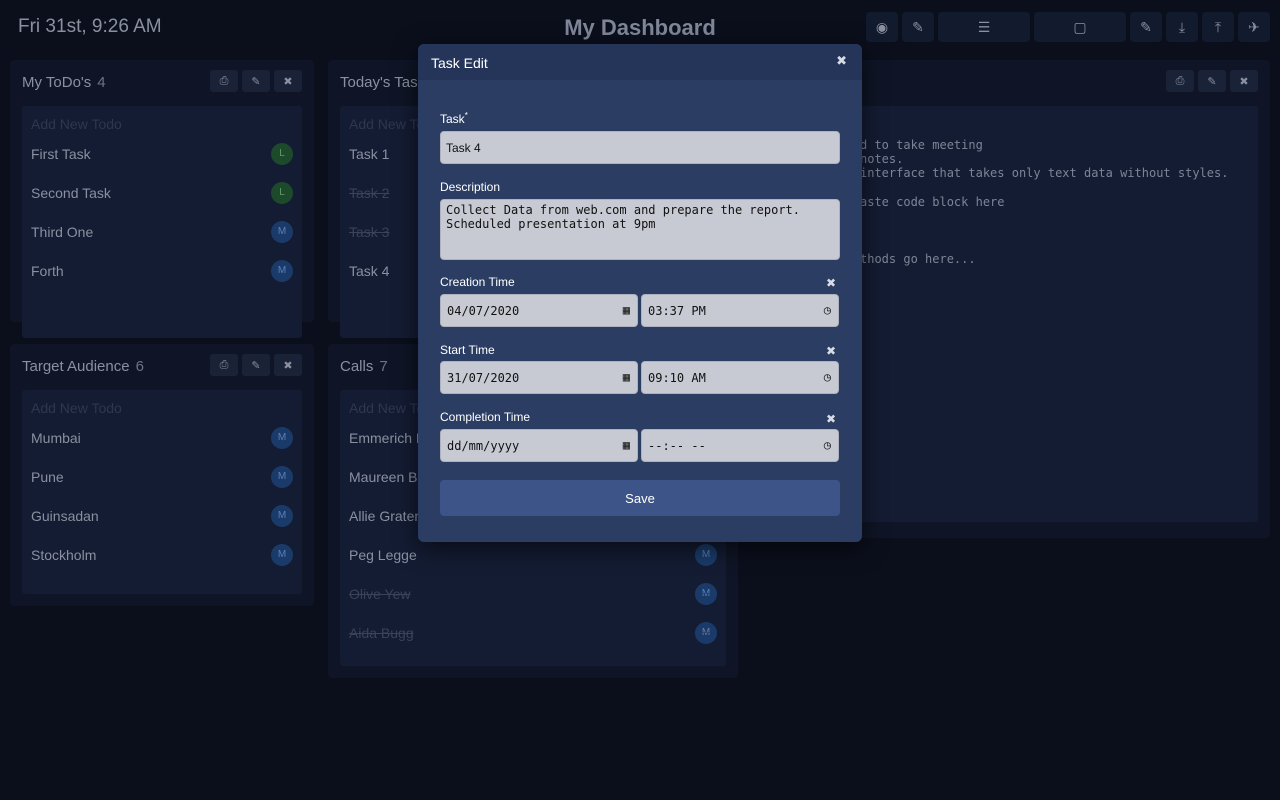  What do you see at coordinates (882, 27) in the screenshot?
I see `eye-slash-icon: ◉` at bounding box center [882, 27].